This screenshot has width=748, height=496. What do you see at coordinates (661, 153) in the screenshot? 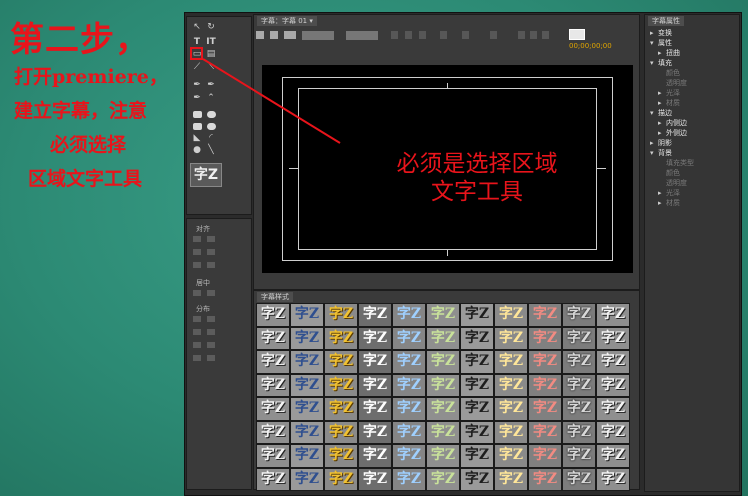
I see `property-row: ▾ 背景` at bounding box center [661, 153].